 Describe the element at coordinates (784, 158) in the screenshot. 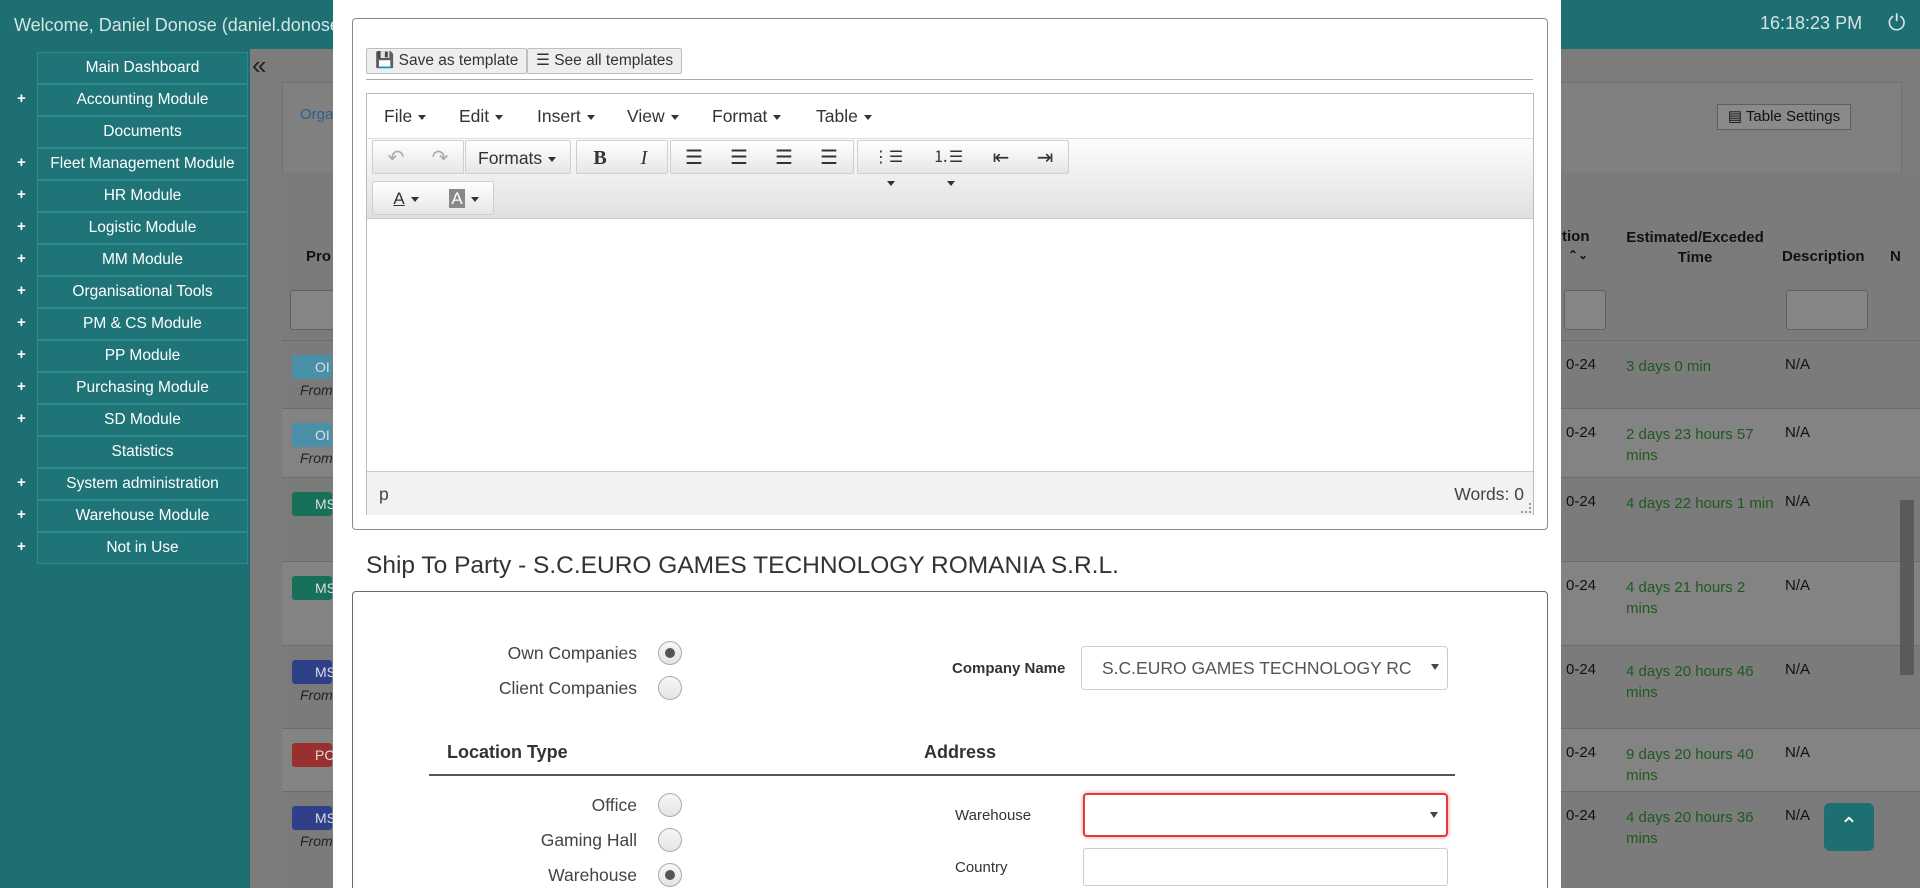

I see `align-right-icon: ☰` at that location.